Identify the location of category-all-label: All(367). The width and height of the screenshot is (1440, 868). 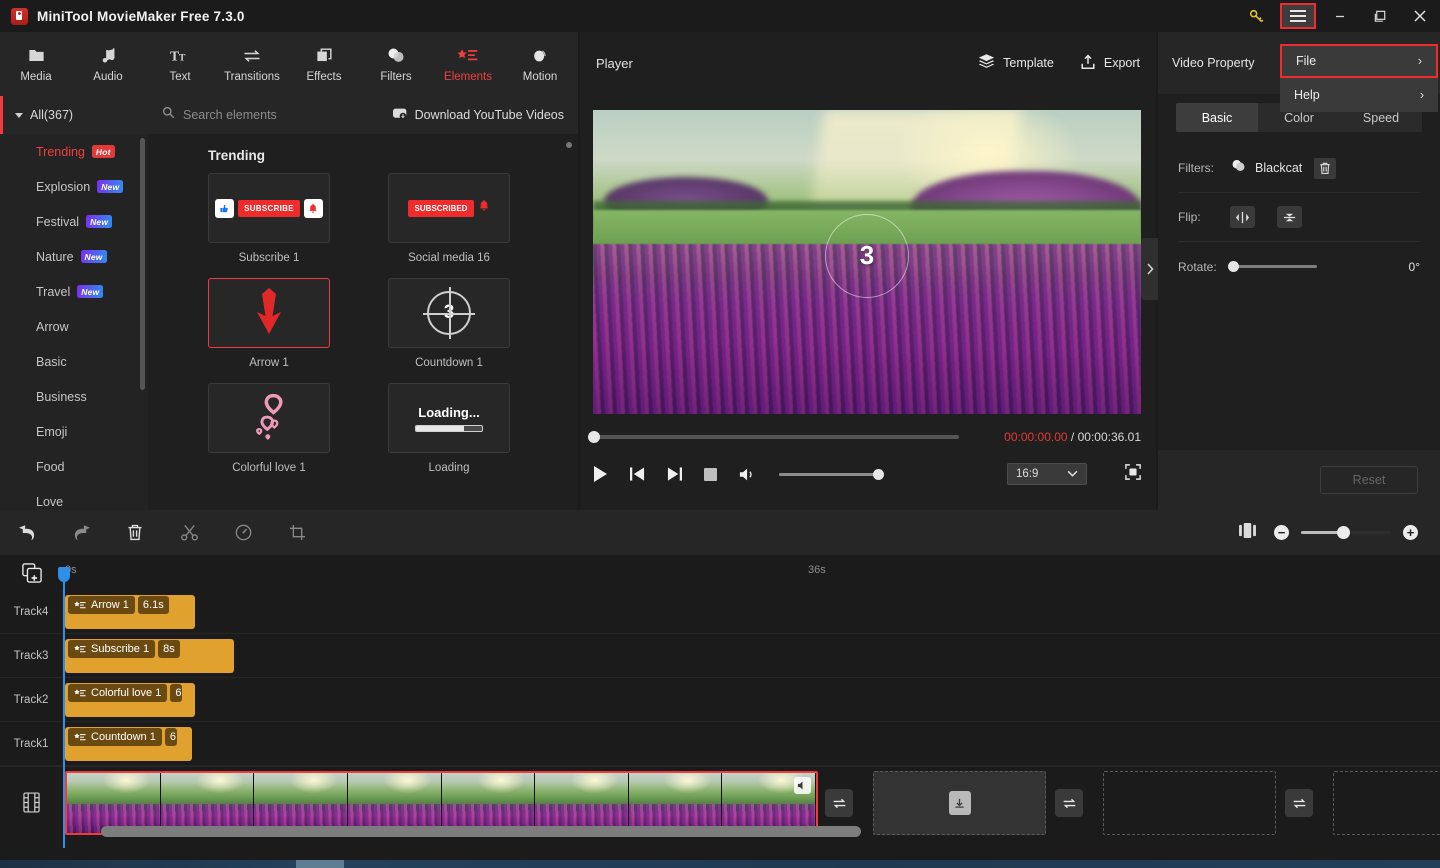
(52, 115).